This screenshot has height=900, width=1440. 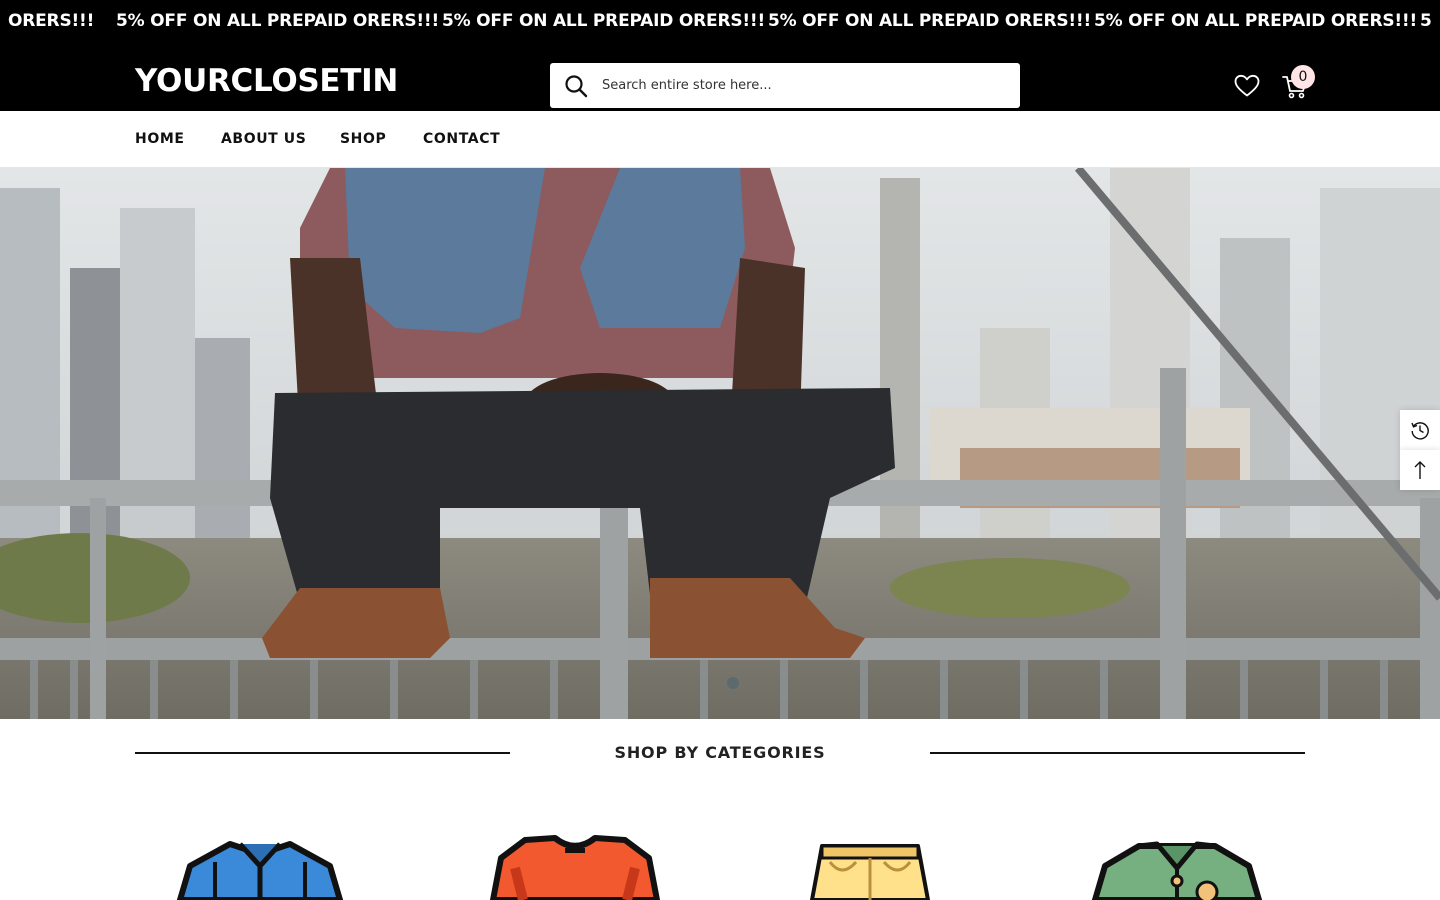 What do you see at coordinates (575, 867) in the screenshot?
I see `tshirt-icon` at bounding box center [575, 867].